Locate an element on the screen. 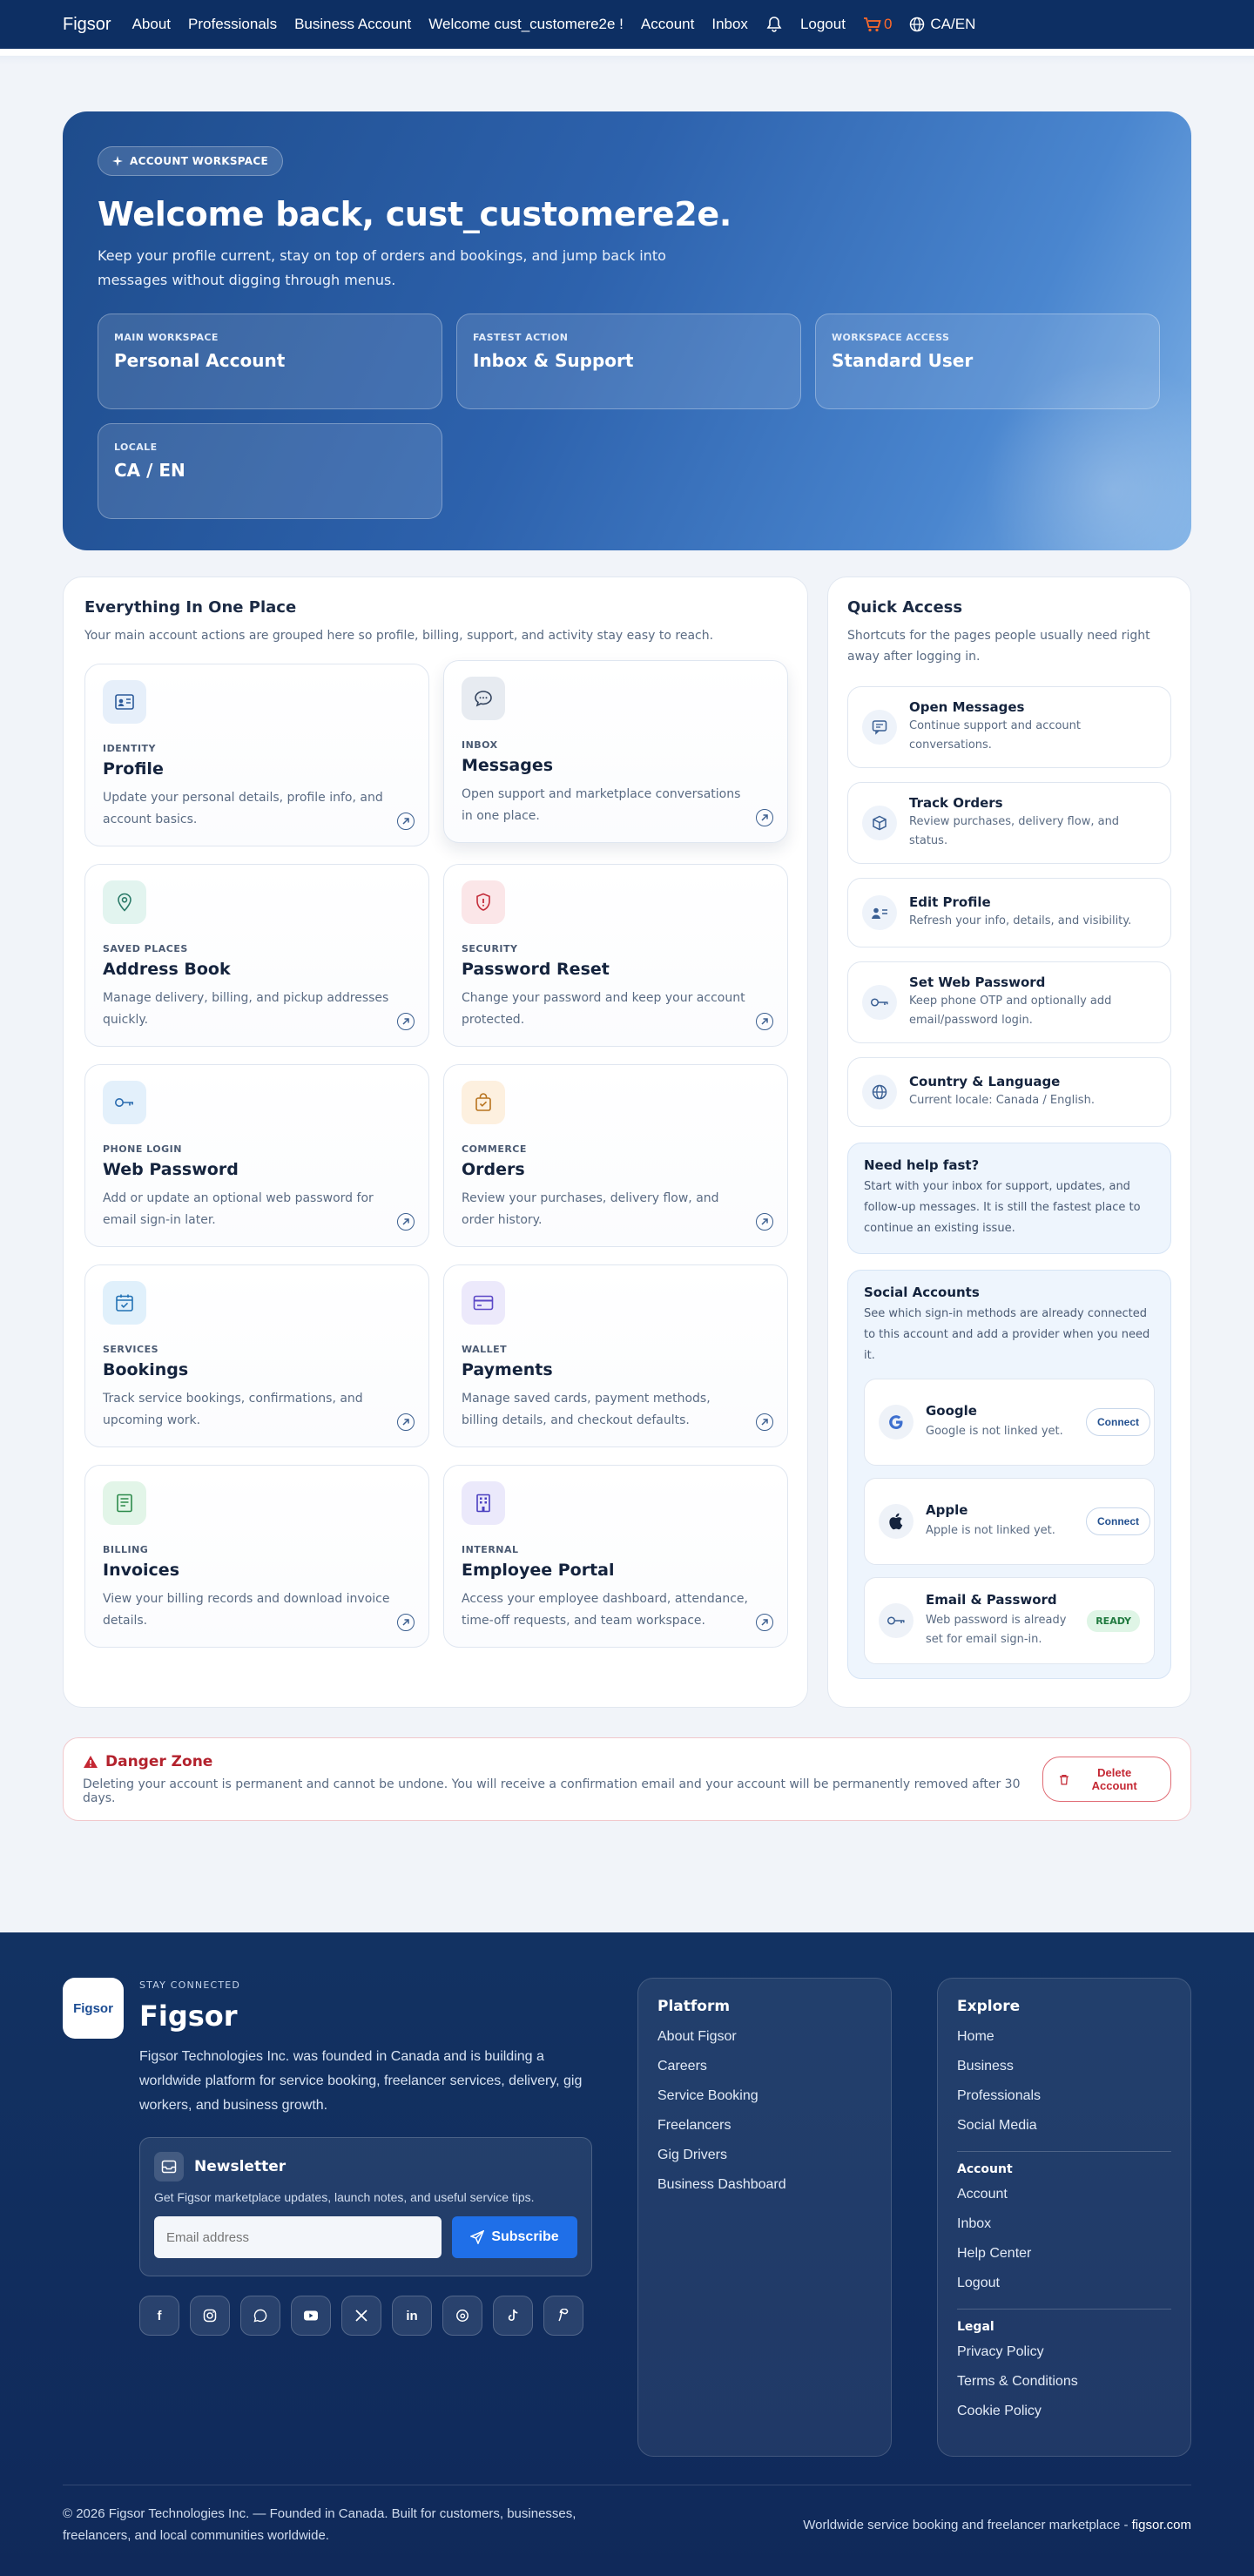 Image resolution: width=1254 pixels, height=2576 pixels. newsletter-email-input is located at coordinates (298, 2237).